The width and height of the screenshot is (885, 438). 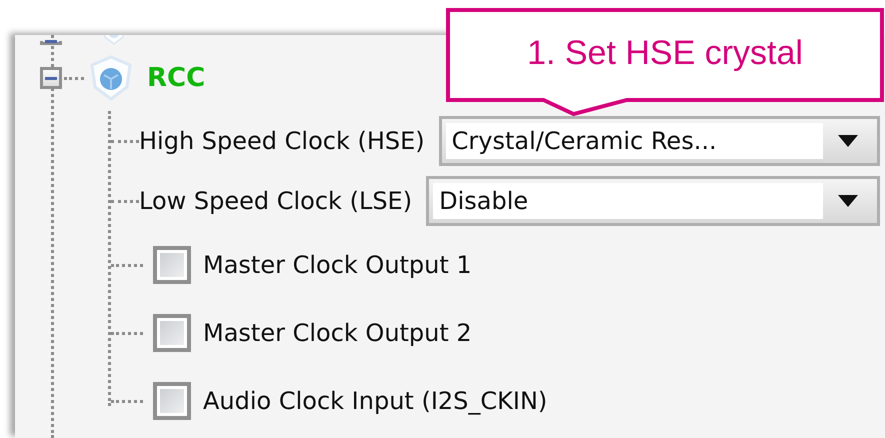 What do you see at coordinates (282, 141) in the screenshot?
I see `setting-label: High Speed Clock (HSE)` at bounding box center [282, 141].